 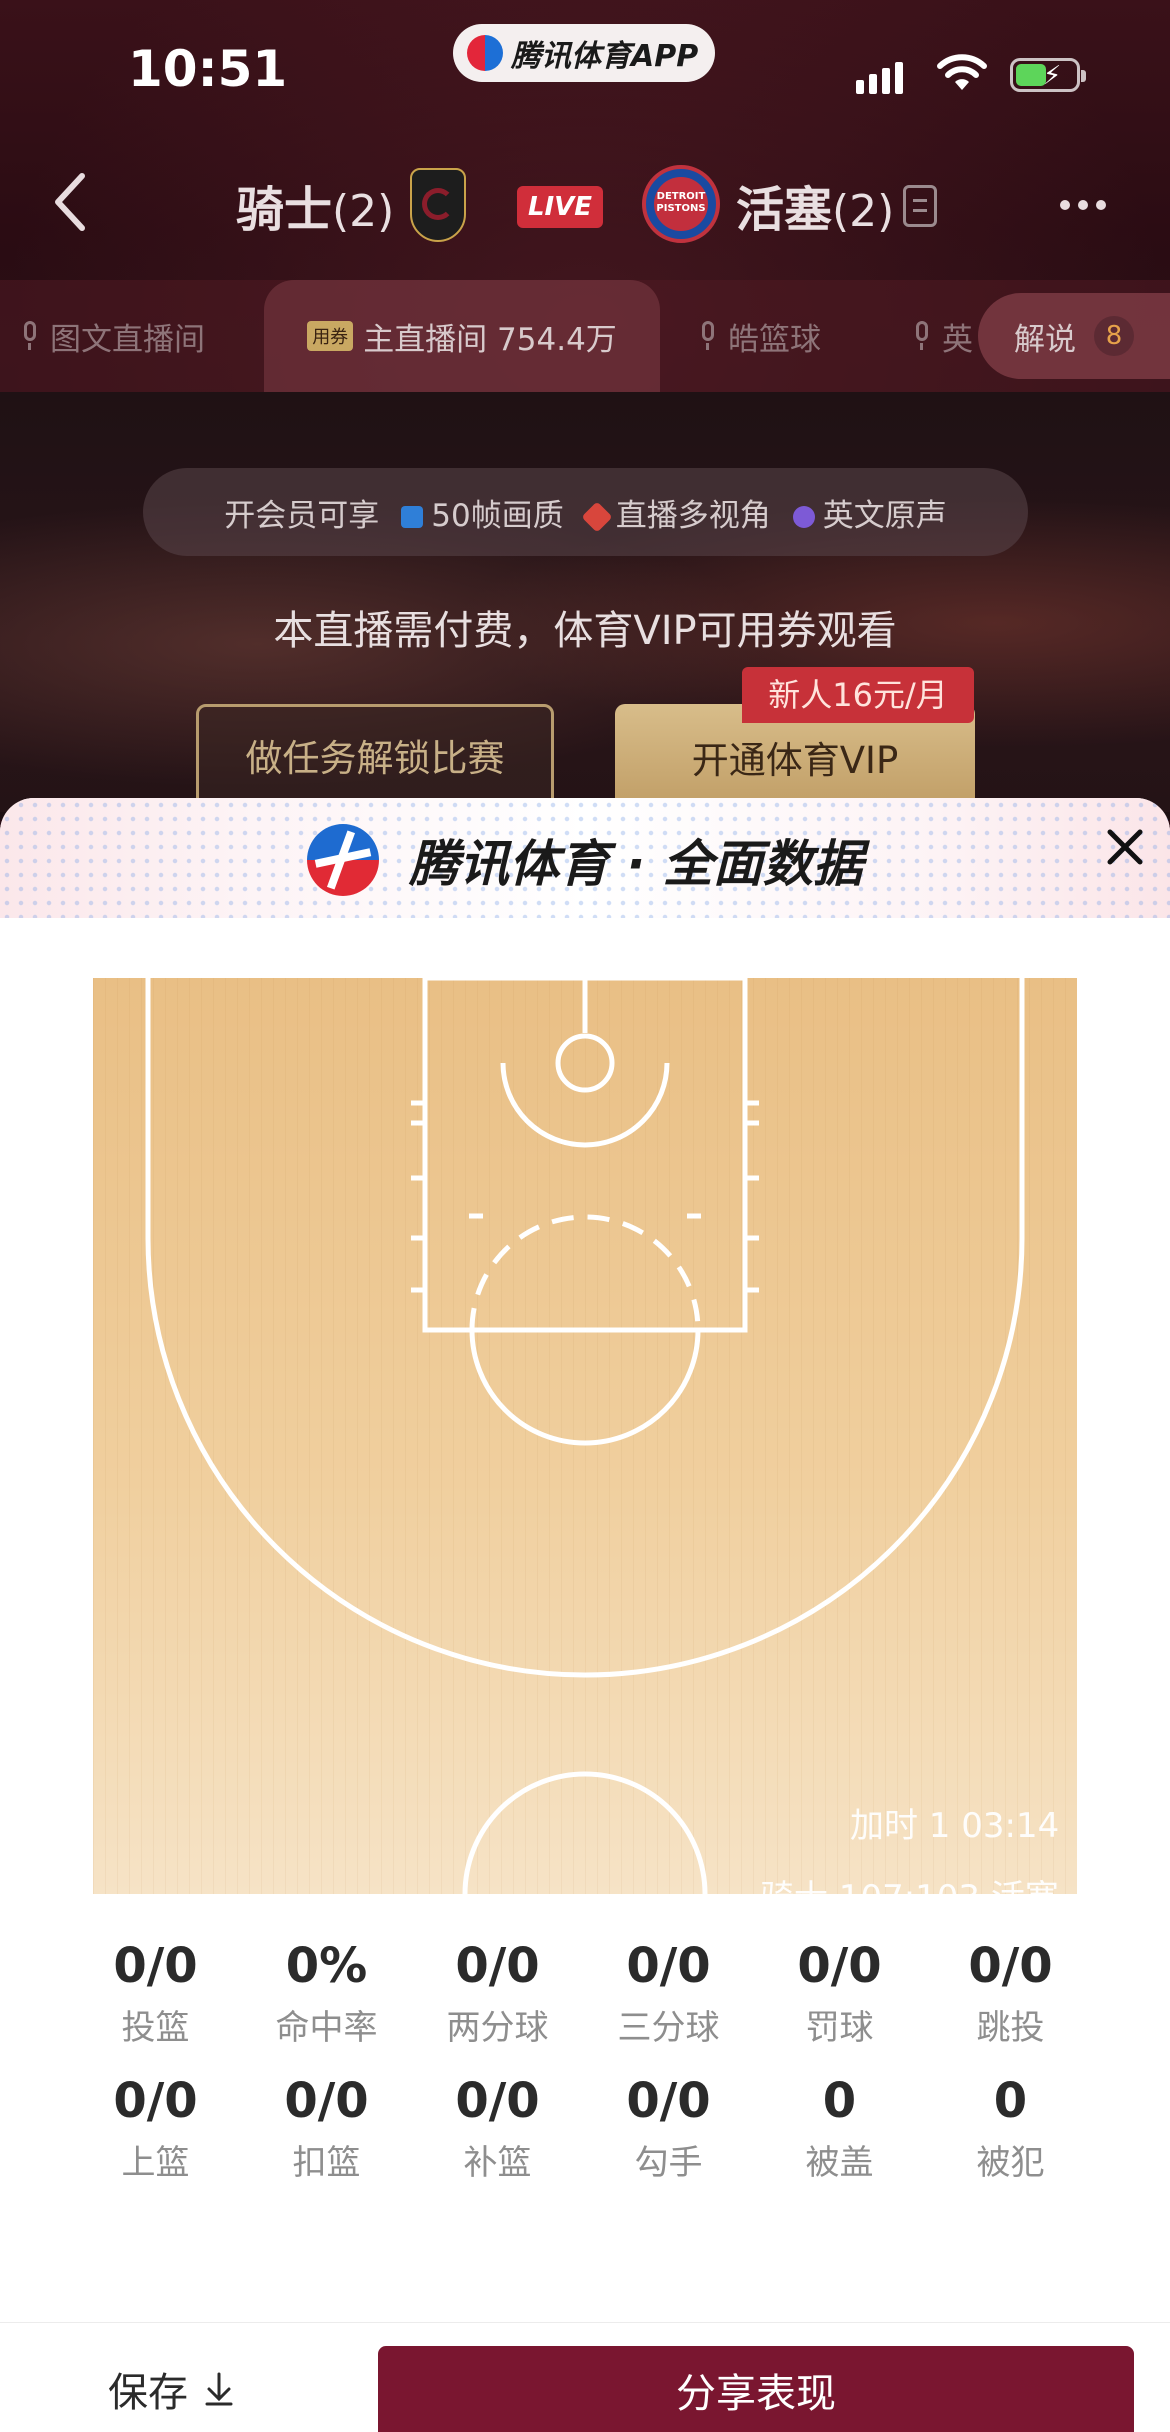 I want to click on stat-item: 0/0 三分球, so click(x=668, y=1993).